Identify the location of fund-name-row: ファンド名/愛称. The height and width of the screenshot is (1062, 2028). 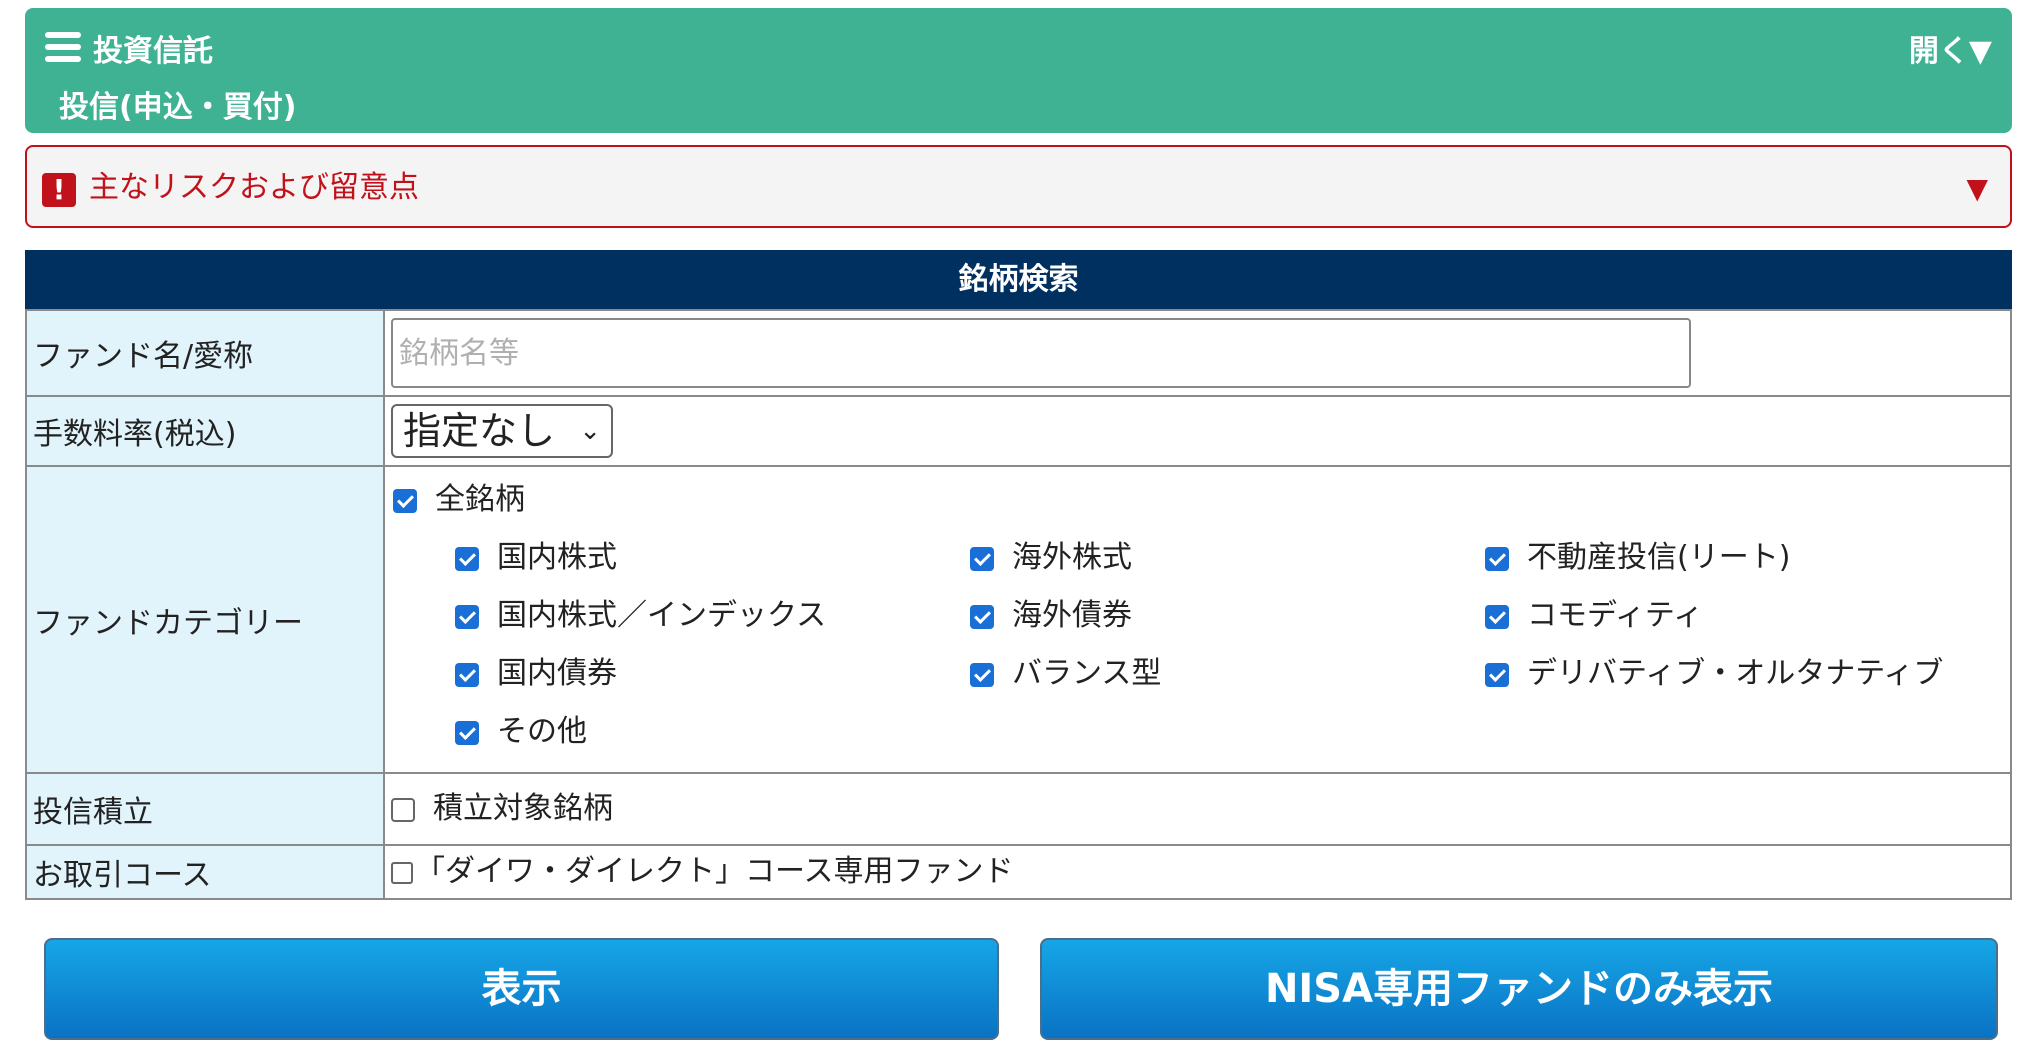
(1018, 353).